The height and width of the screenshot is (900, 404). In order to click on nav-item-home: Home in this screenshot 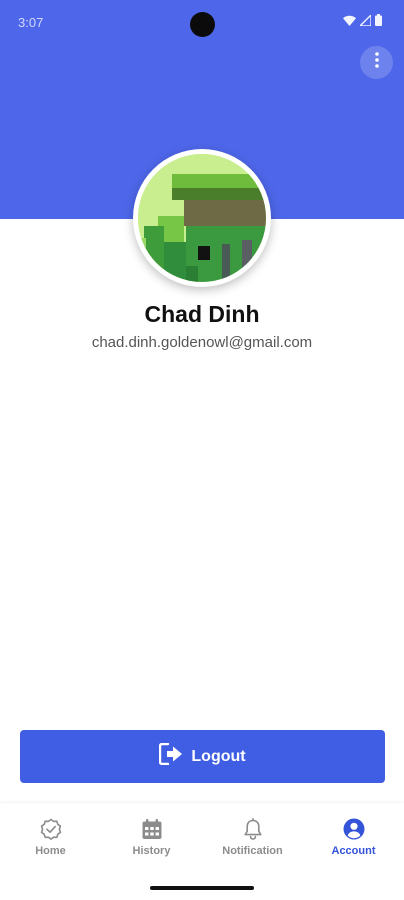, I will do `click(50, 840)`.